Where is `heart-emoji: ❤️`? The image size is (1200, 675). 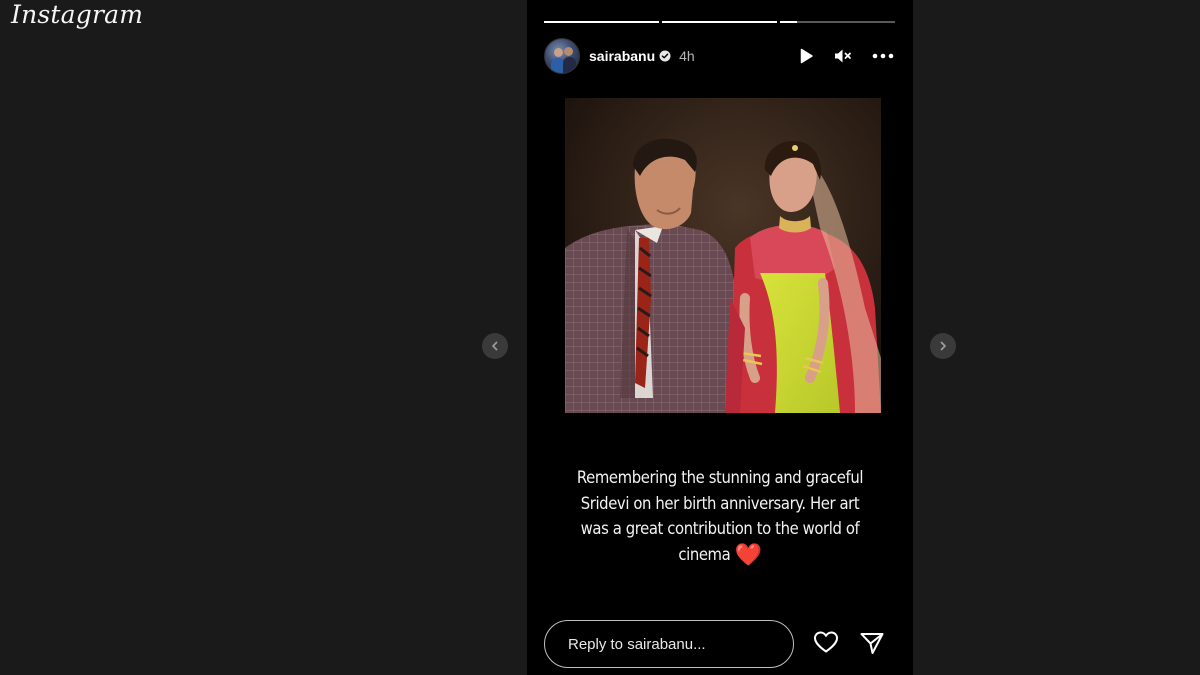 heart-emoji: ❤️ is located at coordinates (748, 555).